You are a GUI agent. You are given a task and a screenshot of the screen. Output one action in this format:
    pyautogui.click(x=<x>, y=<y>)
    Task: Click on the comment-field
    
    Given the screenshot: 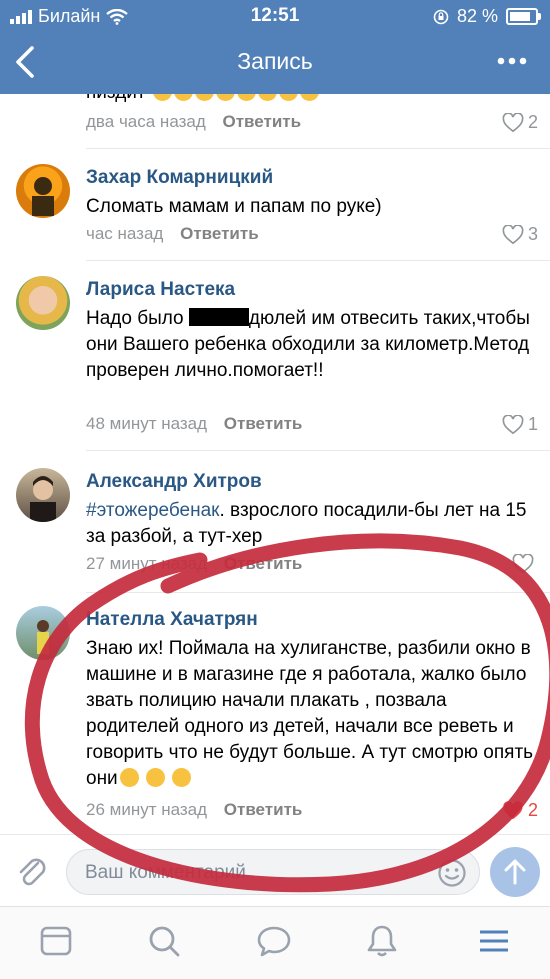 What is the action you would take?
    pyautogui.click(x=273, y=872)
    